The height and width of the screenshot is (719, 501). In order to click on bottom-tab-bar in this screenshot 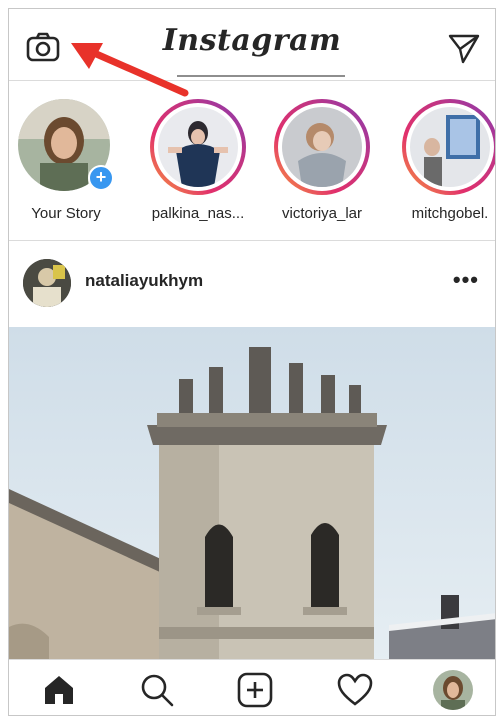, I will do `click(252, 687)`.